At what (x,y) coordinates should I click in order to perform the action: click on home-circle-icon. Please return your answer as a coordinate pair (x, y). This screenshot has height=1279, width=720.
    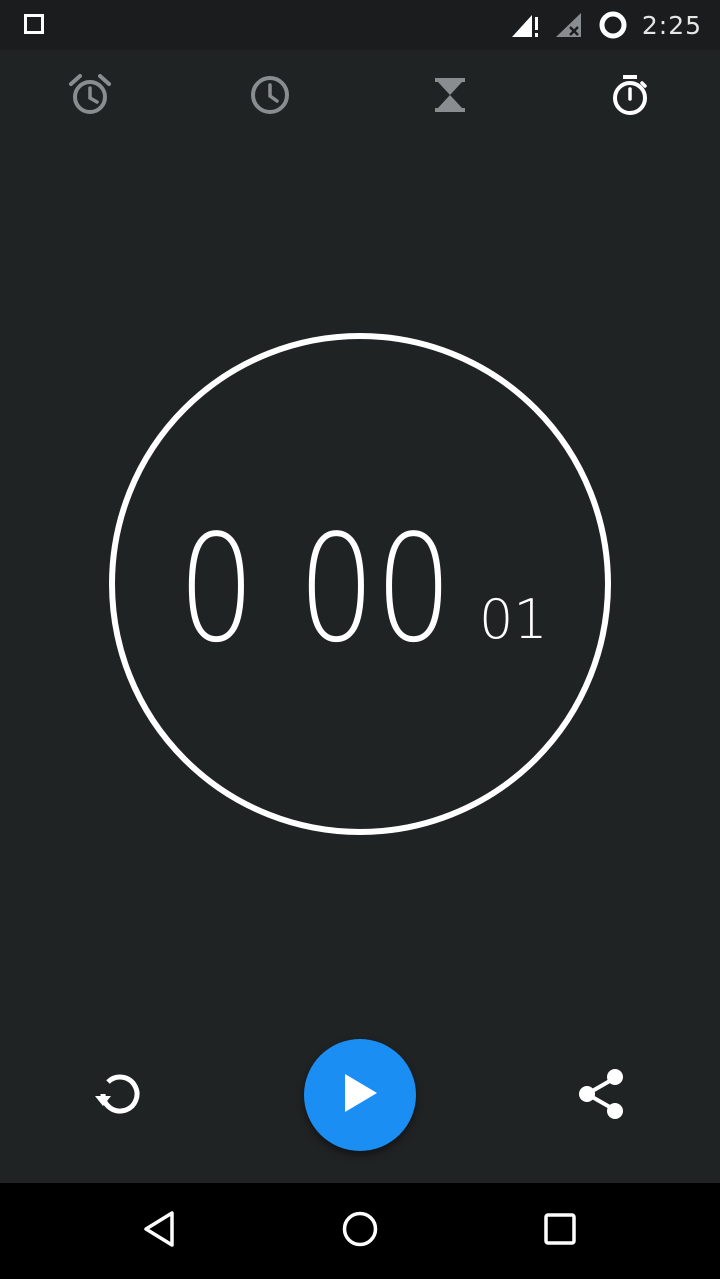
    Looking at the image, I should click on (360, 1231).